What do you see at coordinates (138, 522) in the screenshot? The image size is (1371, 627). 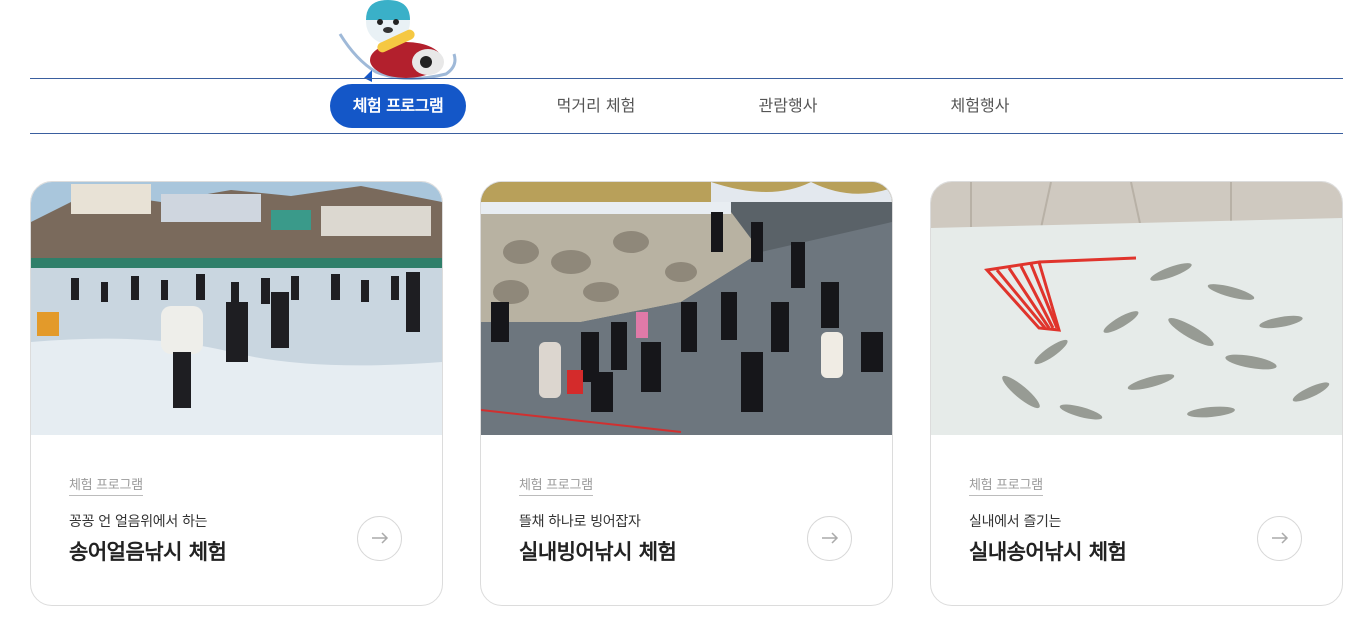 I see `card-subtitle: 꽁꽁 언 얼음위에서 하는` at bounding box center [138, 522].